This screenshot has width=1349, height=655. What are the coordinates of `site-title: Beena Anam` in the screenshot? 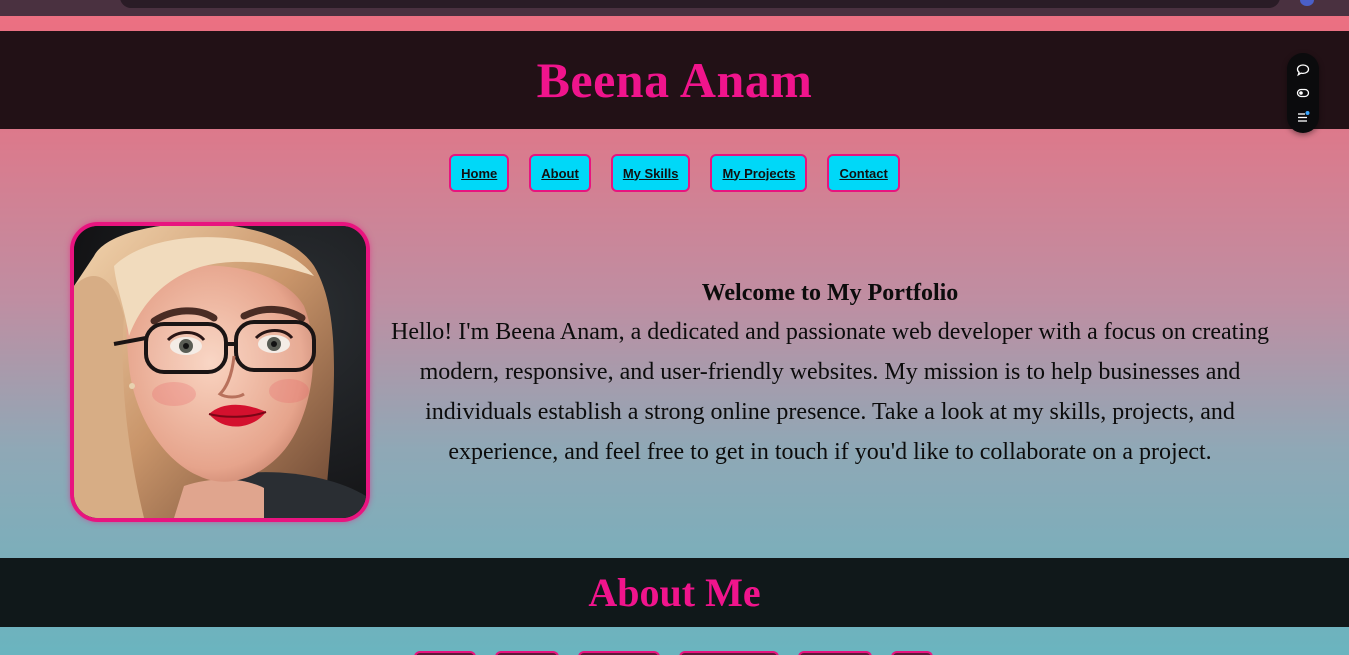 It's located at (674, 80).